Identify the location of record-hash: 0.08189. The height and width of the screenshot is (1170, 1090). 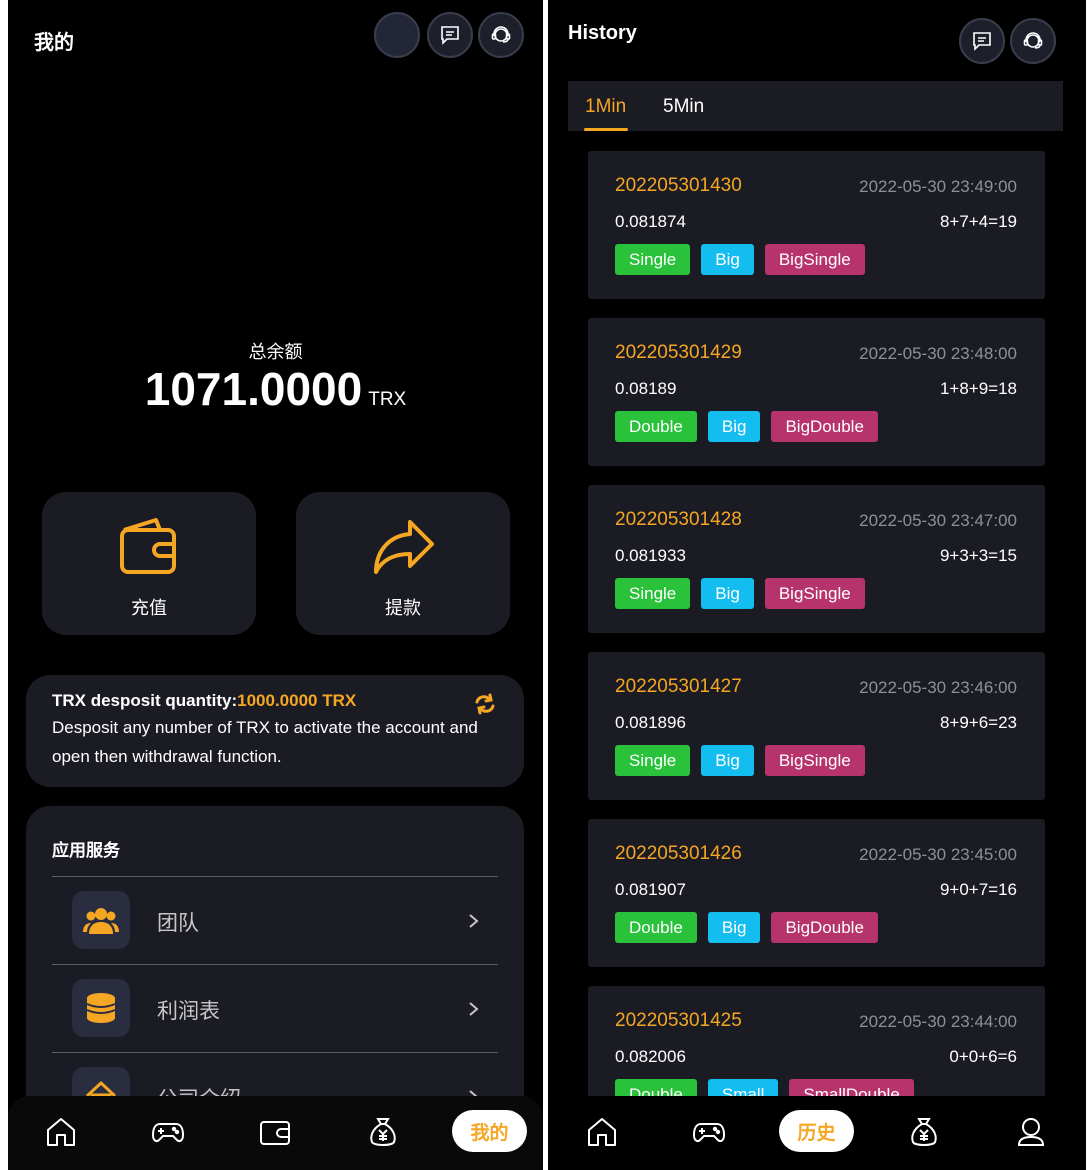
(646, 388).